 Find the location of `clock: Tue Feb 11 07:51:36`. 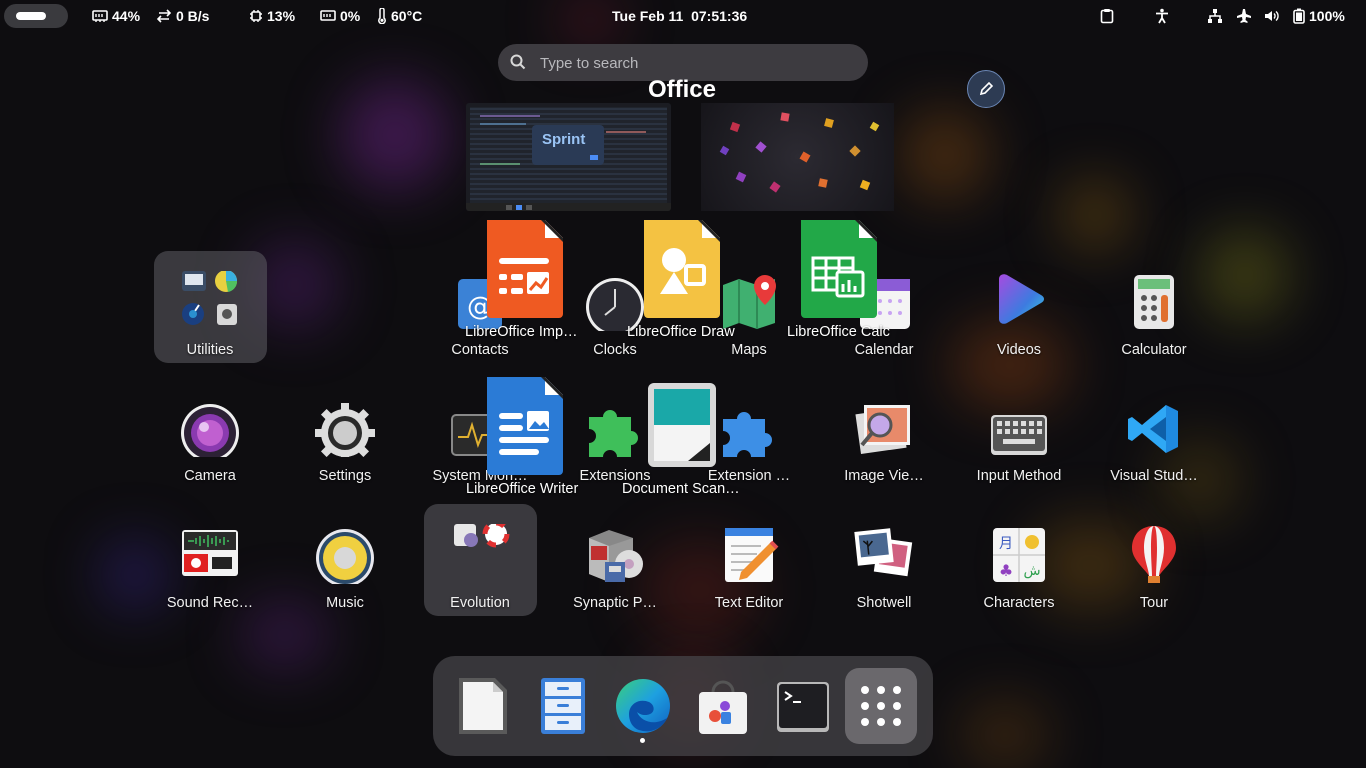

clock: Tue Feb 11 07:51:36 is located at coordinates (679, 16).